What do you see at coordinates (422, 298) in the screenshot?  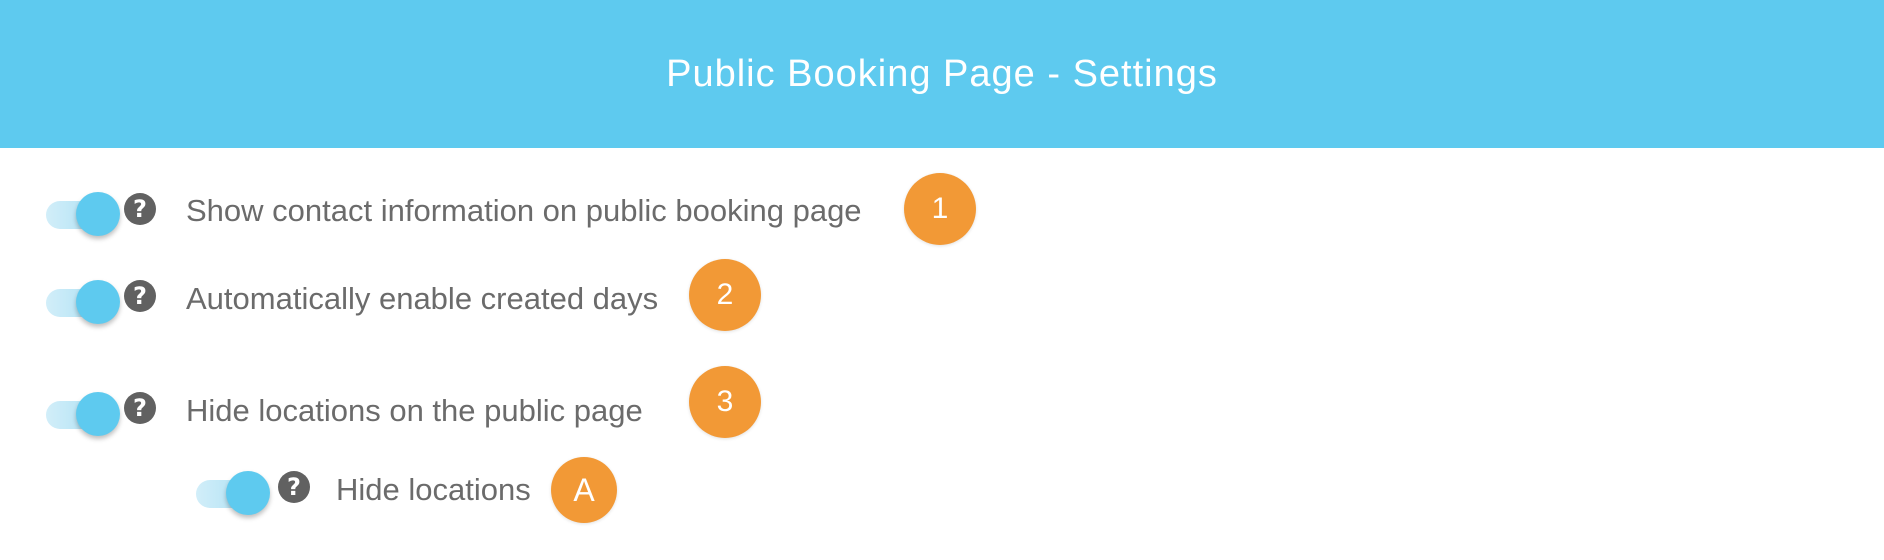 I see `setting-label-auto-enable-days: Automatically enable created days` at bounding box center [422, 298].